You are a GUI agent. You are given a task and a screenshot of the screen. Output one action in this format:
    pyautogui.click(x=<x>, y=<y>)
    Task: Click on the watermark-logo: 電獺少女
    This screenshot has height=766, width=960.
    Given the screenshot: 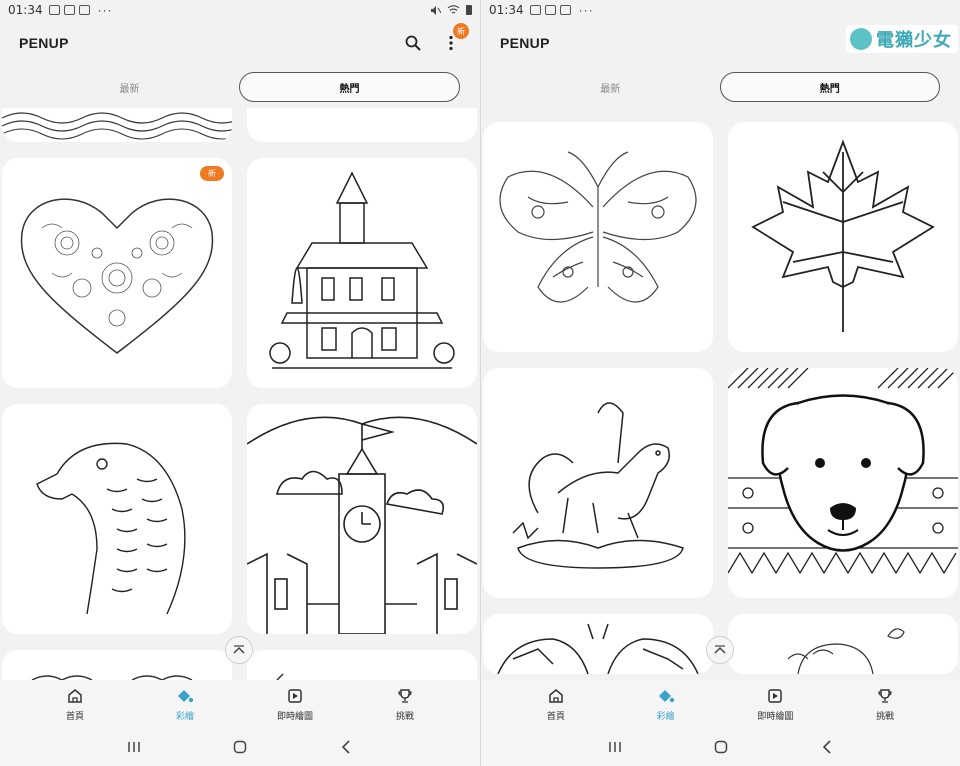 What is the action you would take?
    pyautogui.click(x=902, y=39)
    